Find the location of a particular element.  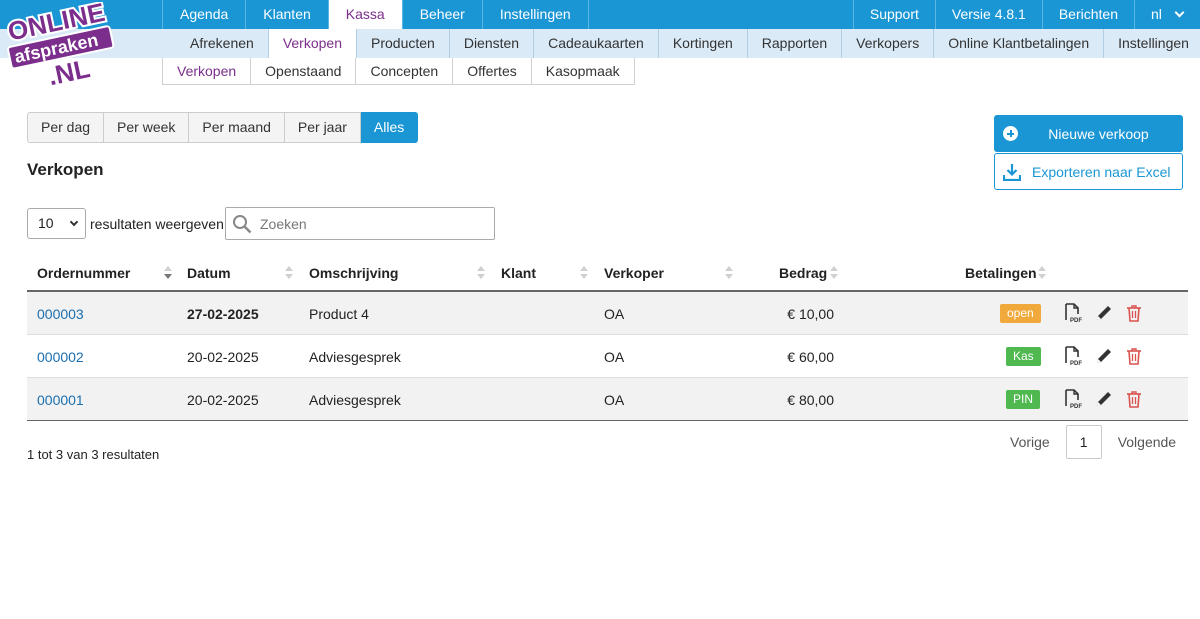

payment-status-badge: open is located at coordinates (1020, 313).